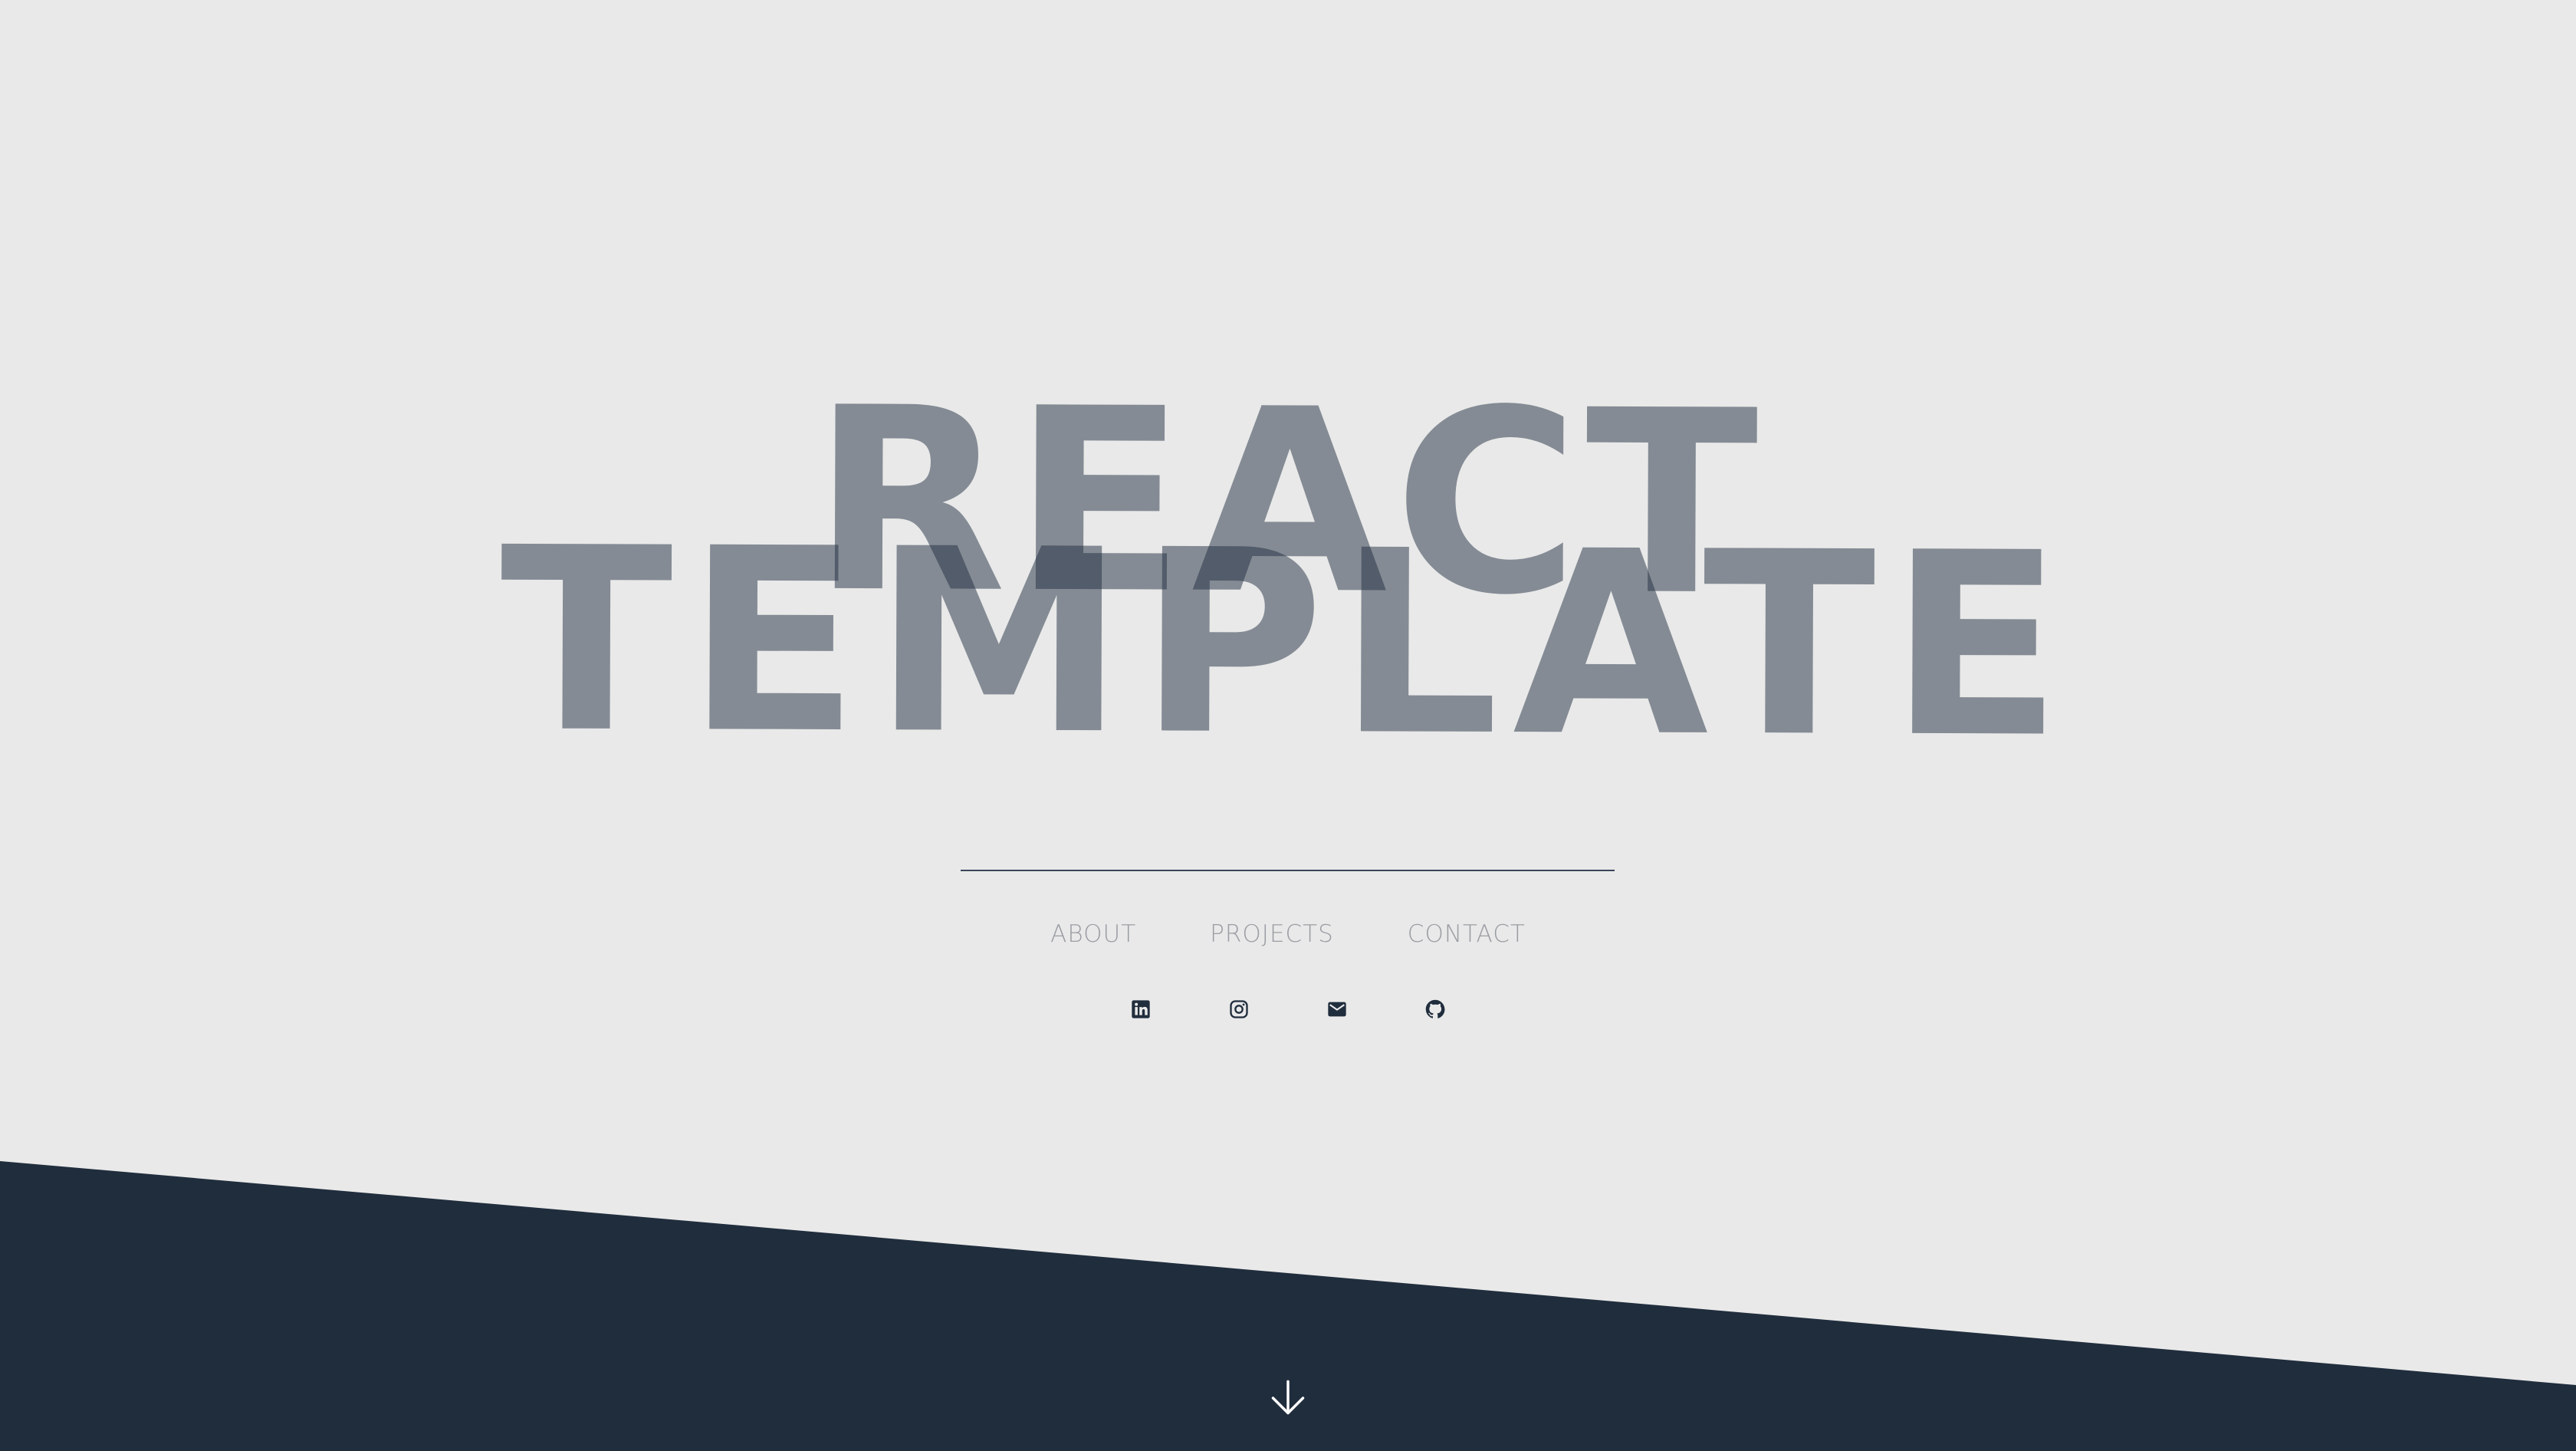 This screenshot has width=2576, height=1451. What do you see at coordinates (1288, 871) in the screenshot?
I see `divider` at bounding box center [1288, 871].